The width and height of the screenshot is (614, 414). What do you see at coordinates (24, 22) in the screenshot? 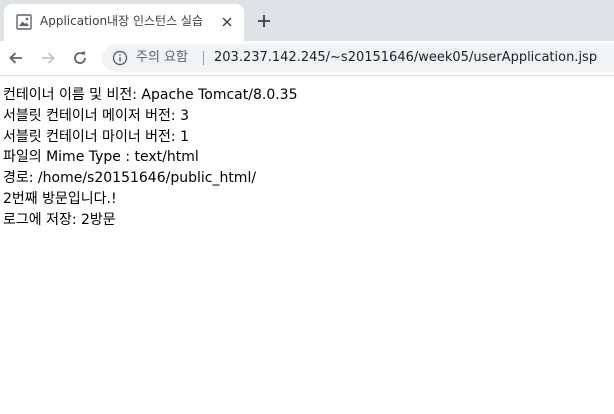
I see `image-favicon-icon` at bounding box center [24, 22].